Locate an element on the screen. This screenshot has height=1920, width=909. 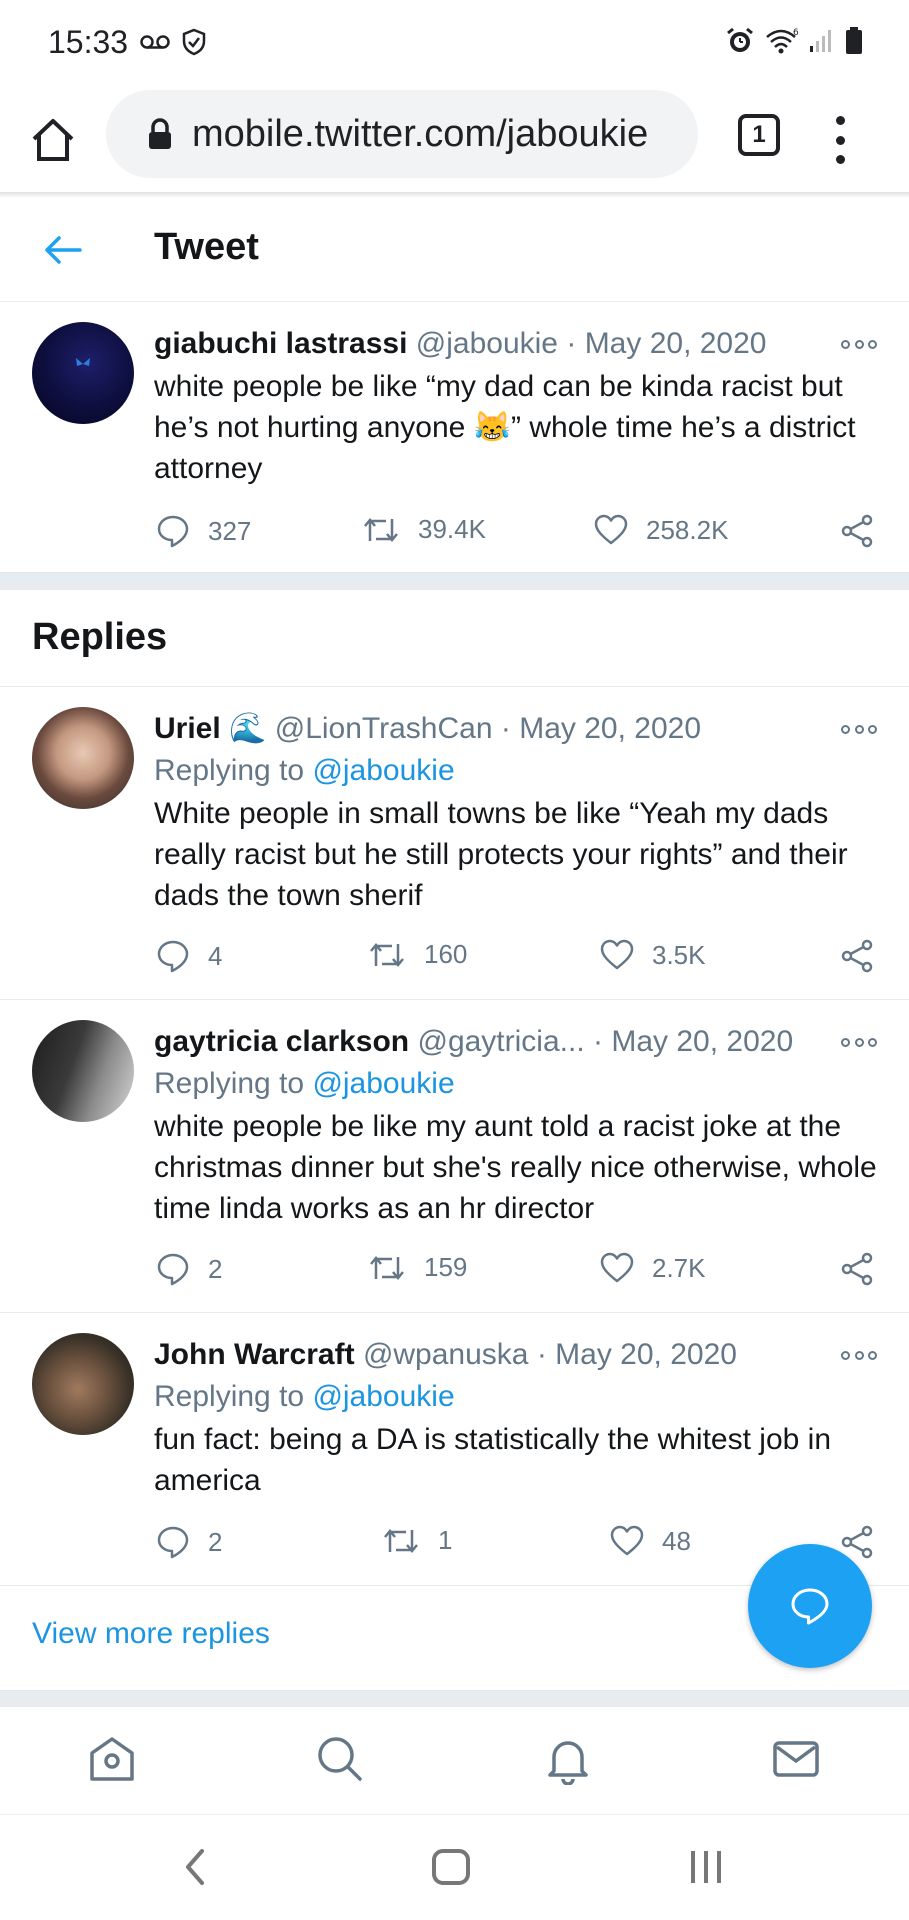
url-text: mobile.twitter.com/jaboukie is located at coordinates (432, 134).